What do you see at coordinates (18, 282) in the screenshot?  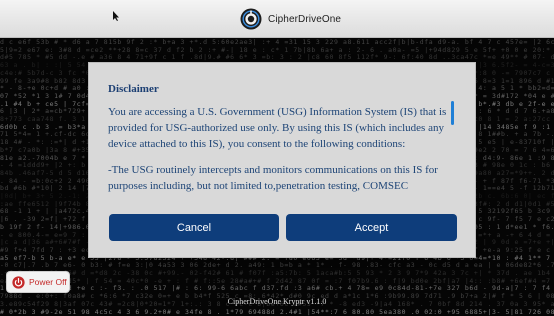 I see `power-icon` at bounding box center [18, 282].